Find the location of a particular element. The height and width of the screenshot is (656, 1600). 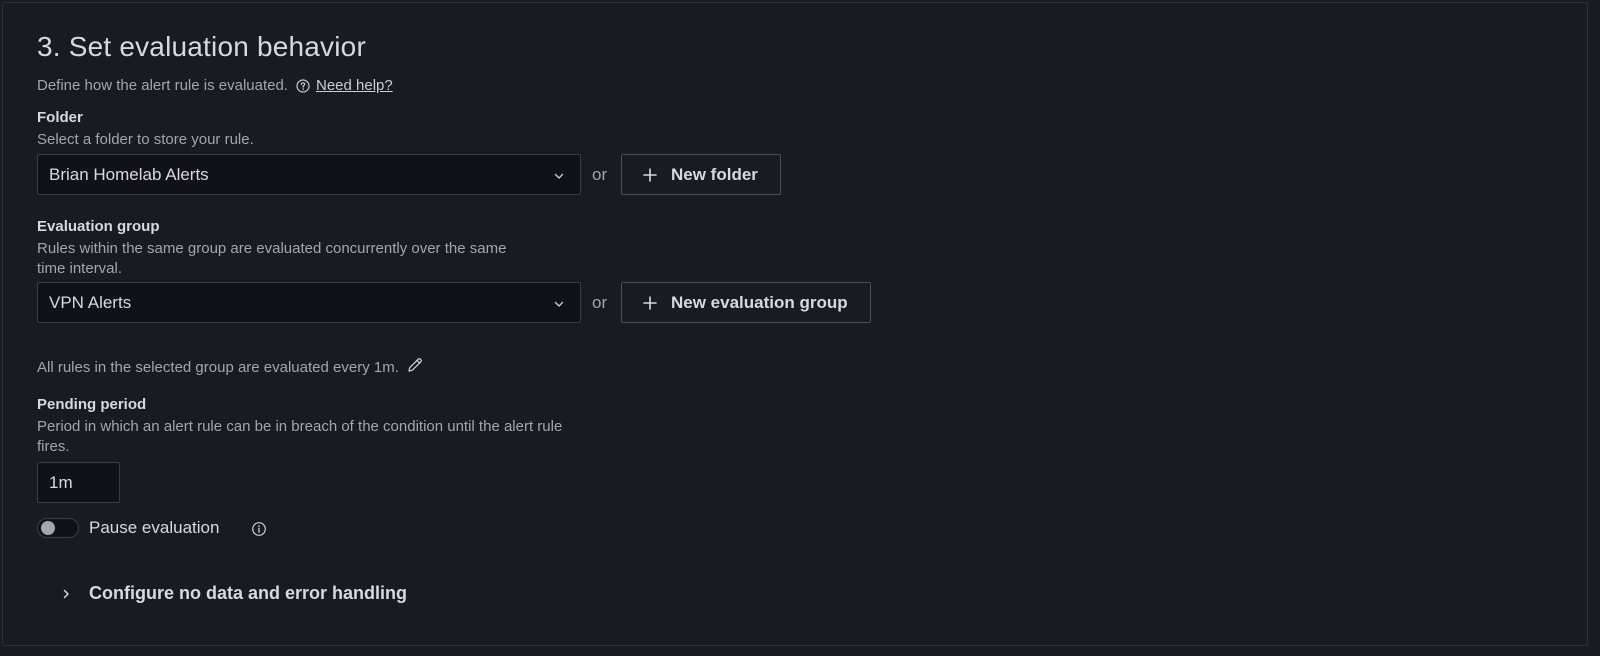

info-circle-icon is located at coordinates (259, 529).